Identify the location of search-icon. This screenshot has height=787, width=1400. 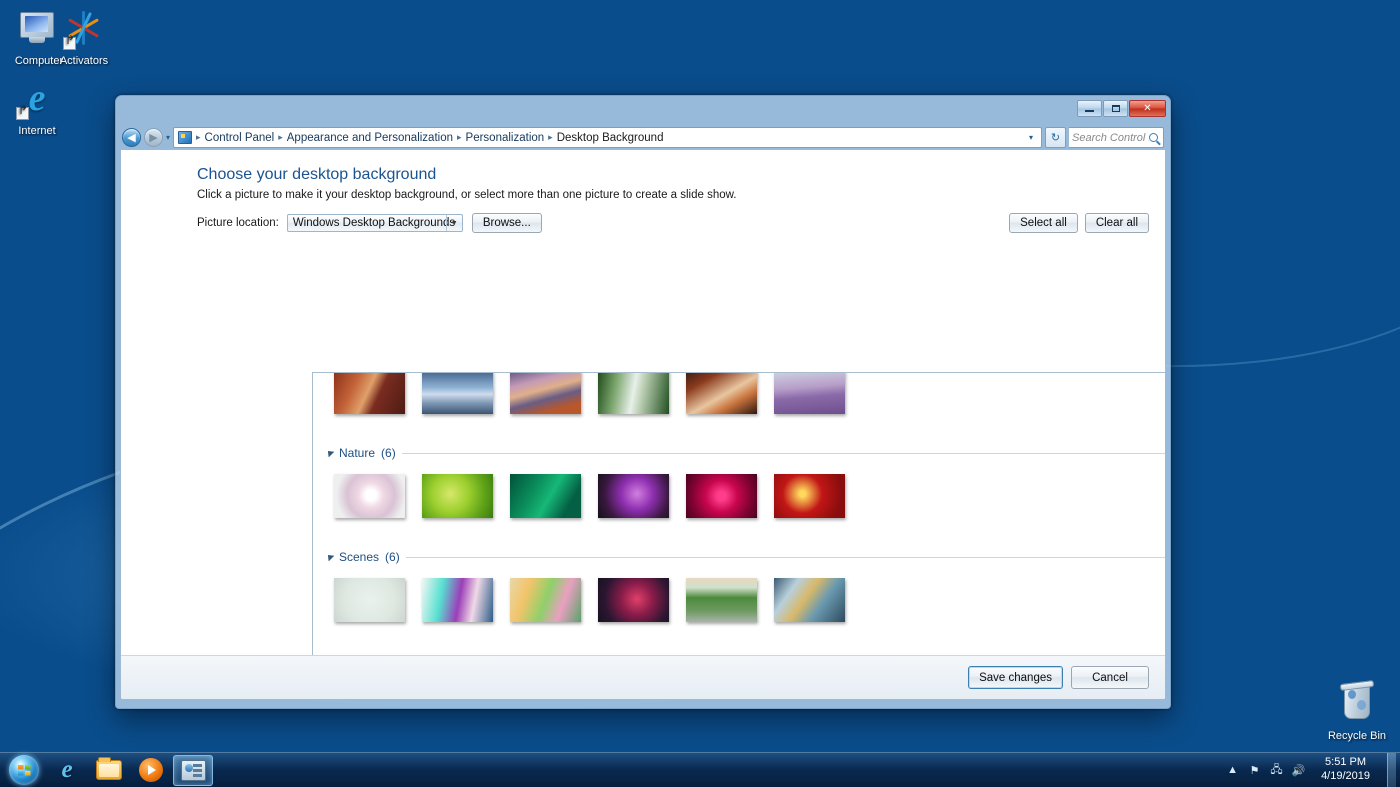
(1153, 137).